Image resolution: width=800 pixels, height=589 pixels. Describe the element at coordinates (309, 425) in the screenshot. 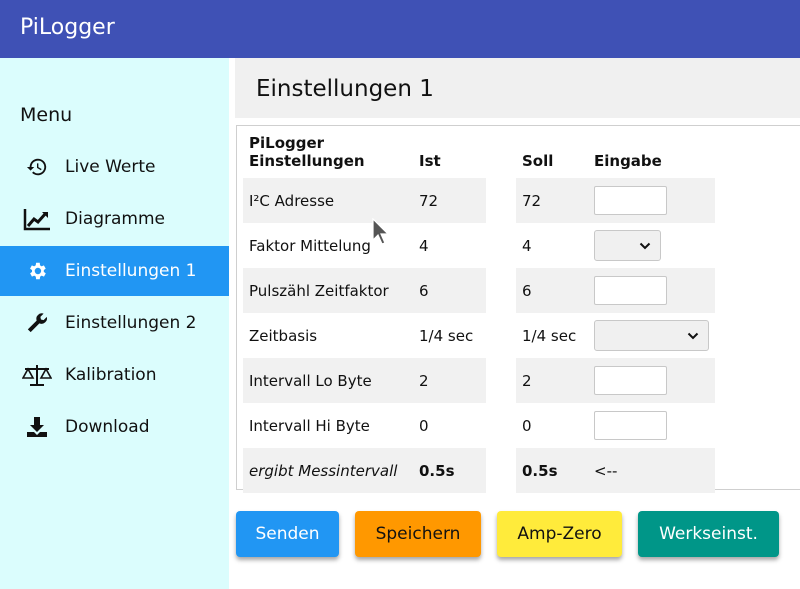

I see `row-label: Intervall Hi Byte` at that location.